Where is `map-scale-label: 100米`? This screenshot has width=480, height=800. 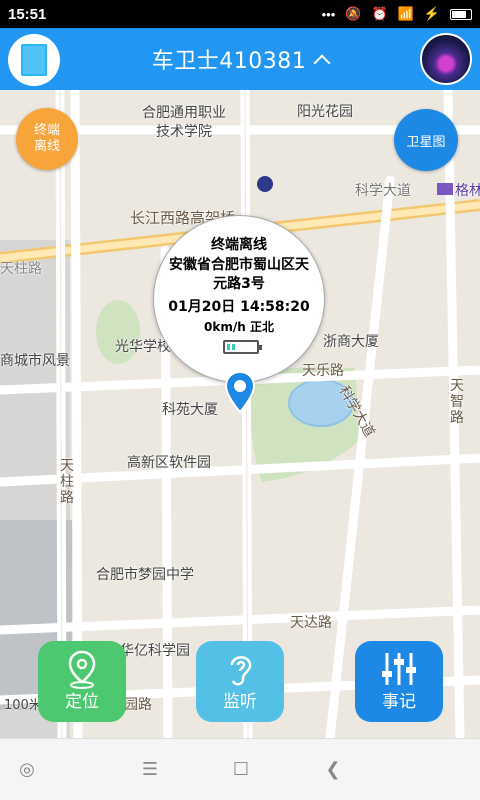 map-scale-label: 100米 is located at coordinates (23, 705).